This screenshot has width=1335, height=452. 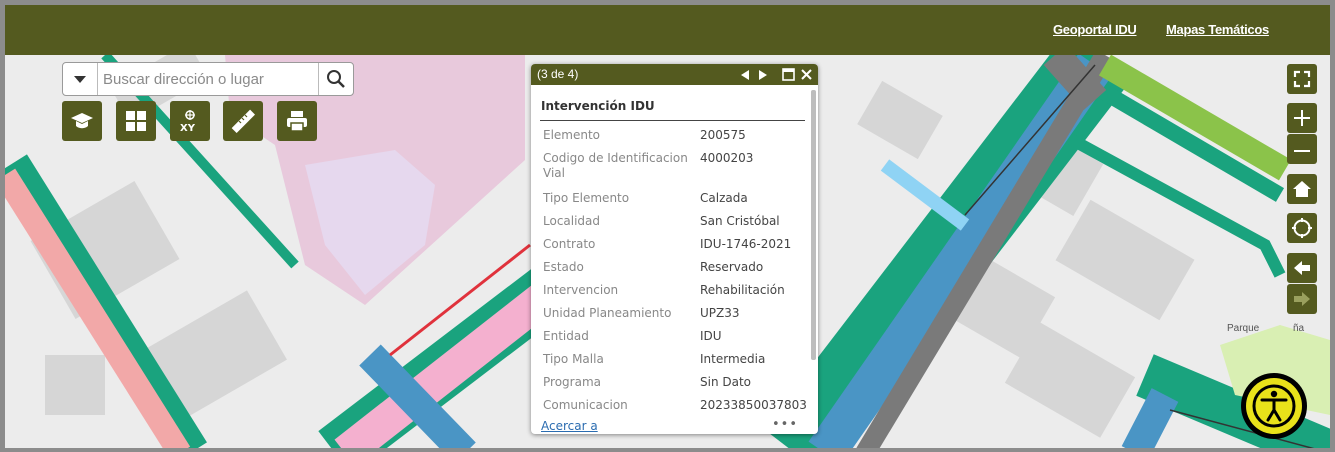 I want to click on search-box, so click(x=208, y=79).